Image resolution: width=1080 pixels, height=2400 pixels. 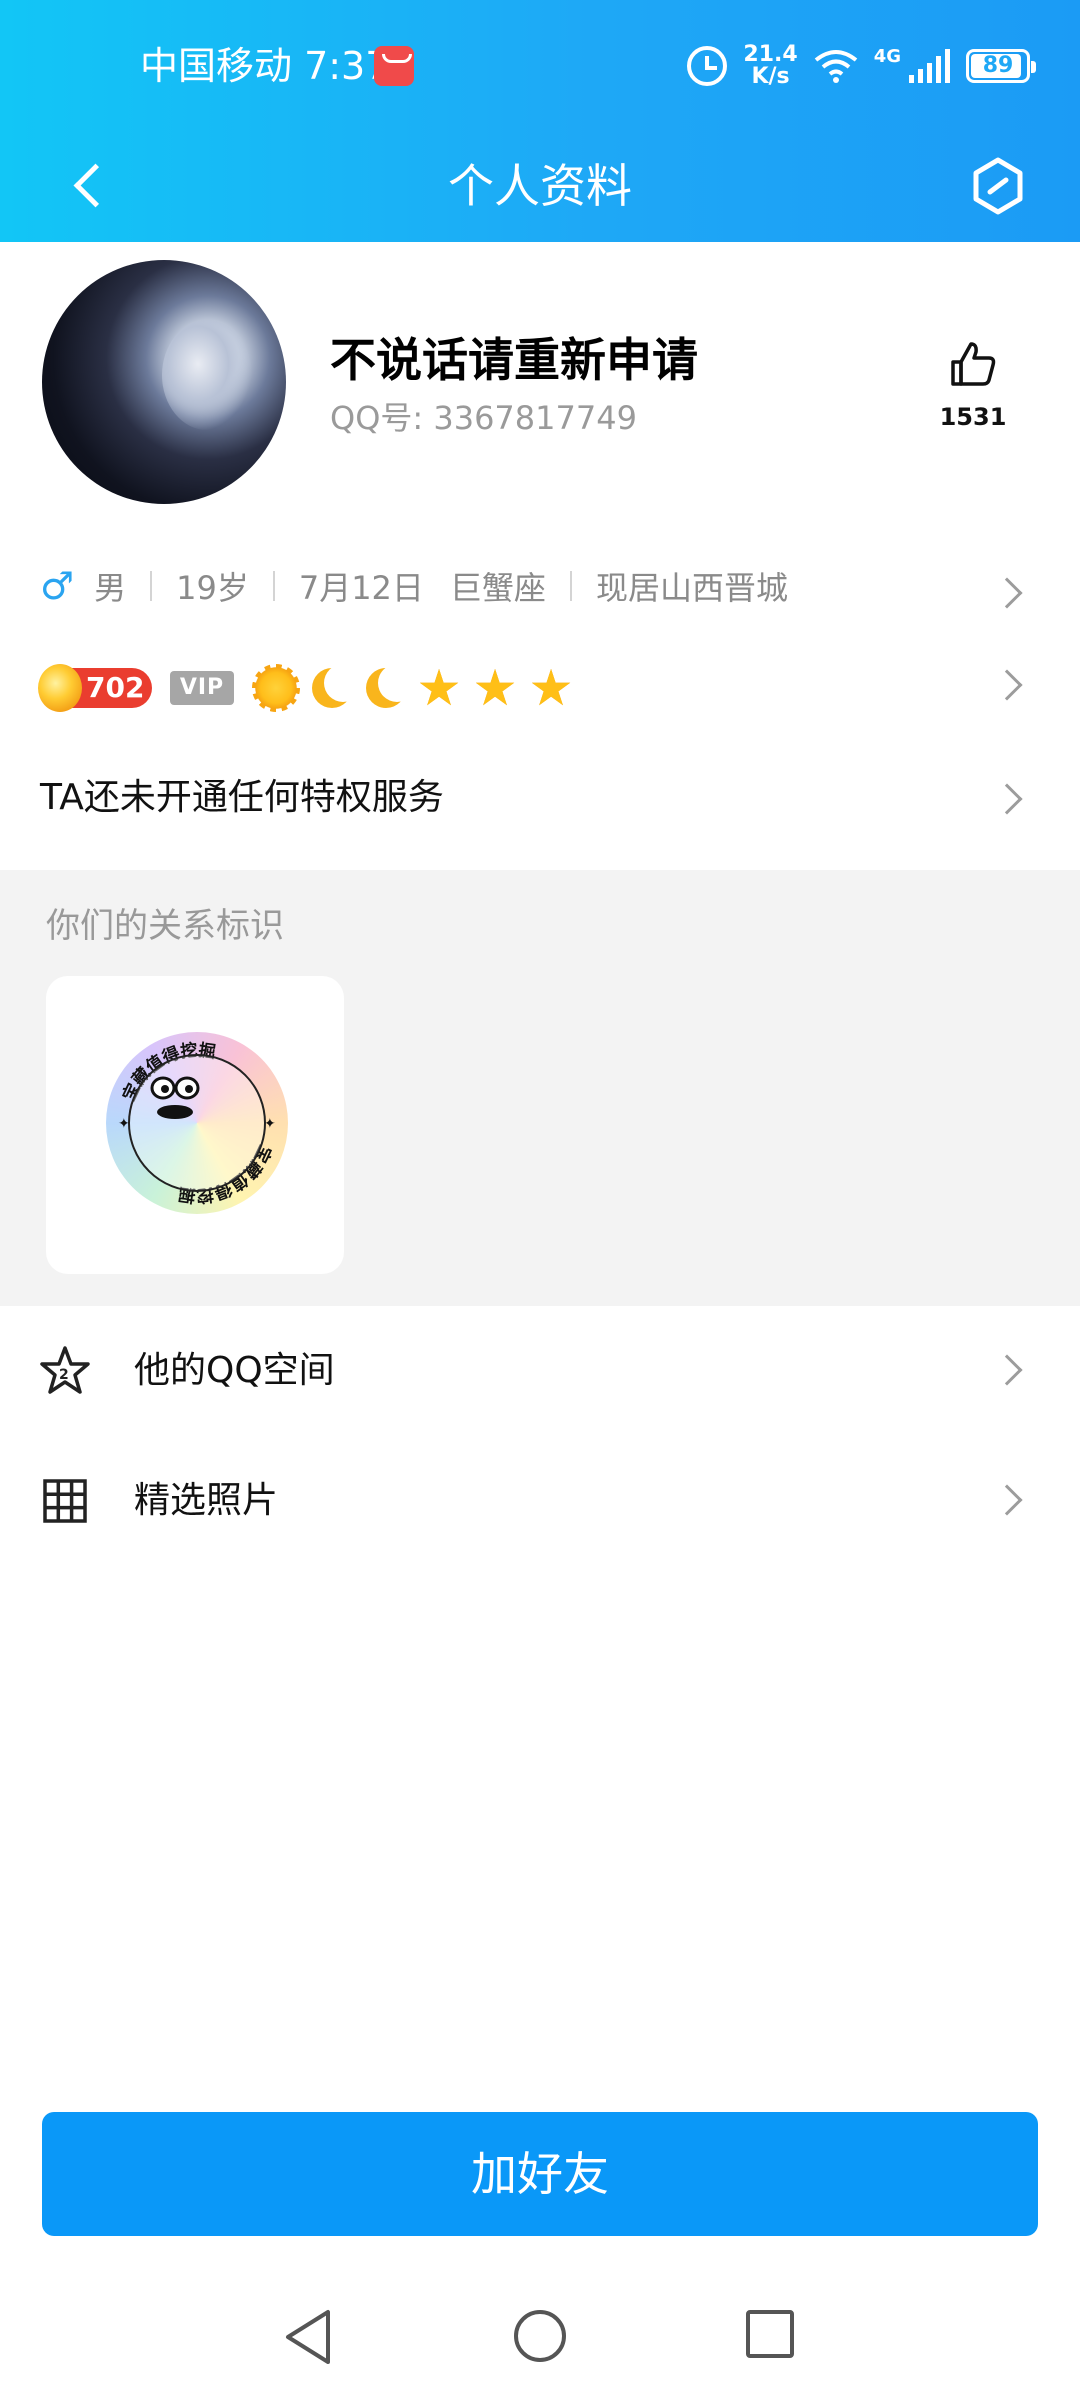 I want to click on net-speed: 21.4 K/s, so click(x=770, y=66).